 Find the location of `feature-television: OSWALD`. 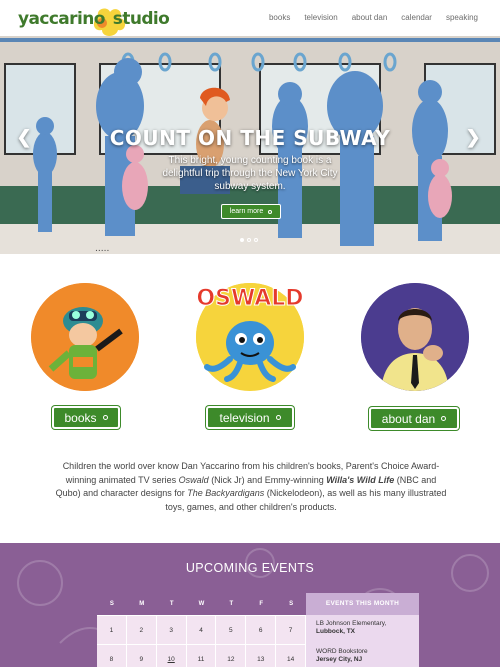

feature-television: OSWALD is located at coordinates (250, 337).